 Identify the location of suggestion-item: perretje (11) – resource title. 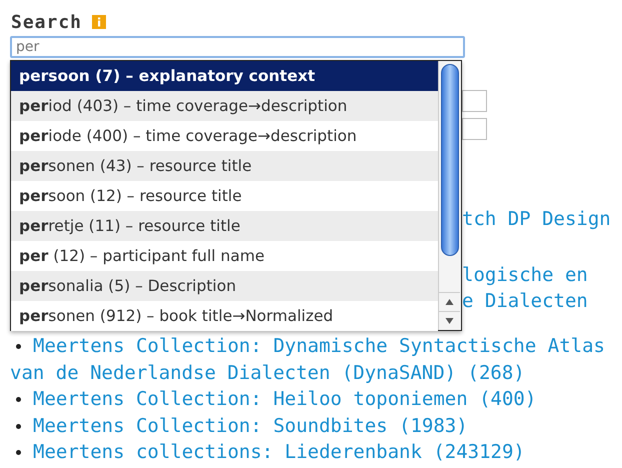
(224, 226).